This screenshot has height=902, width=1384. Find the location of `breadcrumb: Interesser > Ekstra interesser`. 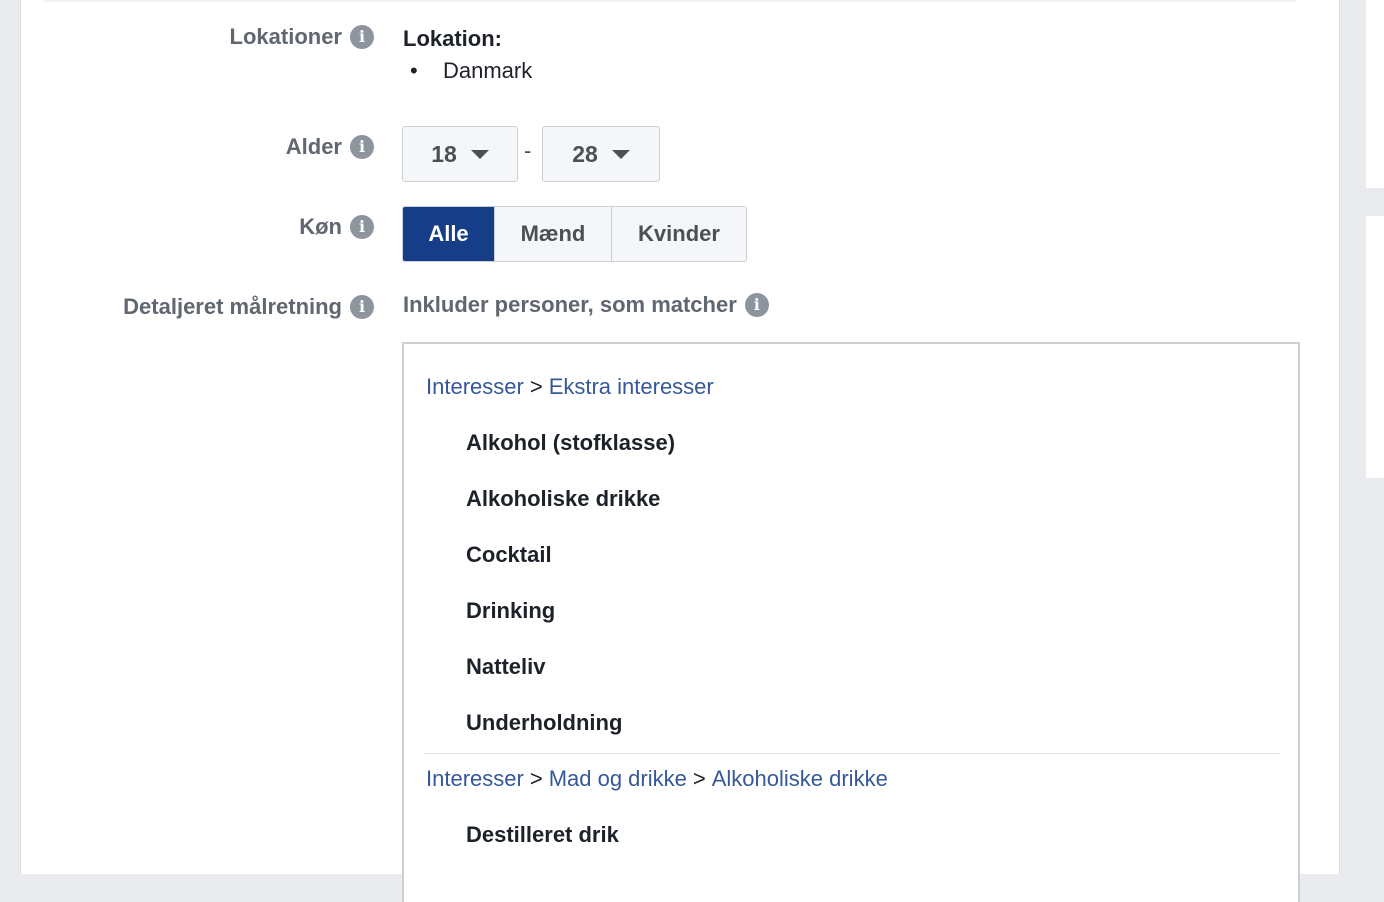

breadcrumb: Interesser > Ekstra interesser is located at coordinates (570, 387).